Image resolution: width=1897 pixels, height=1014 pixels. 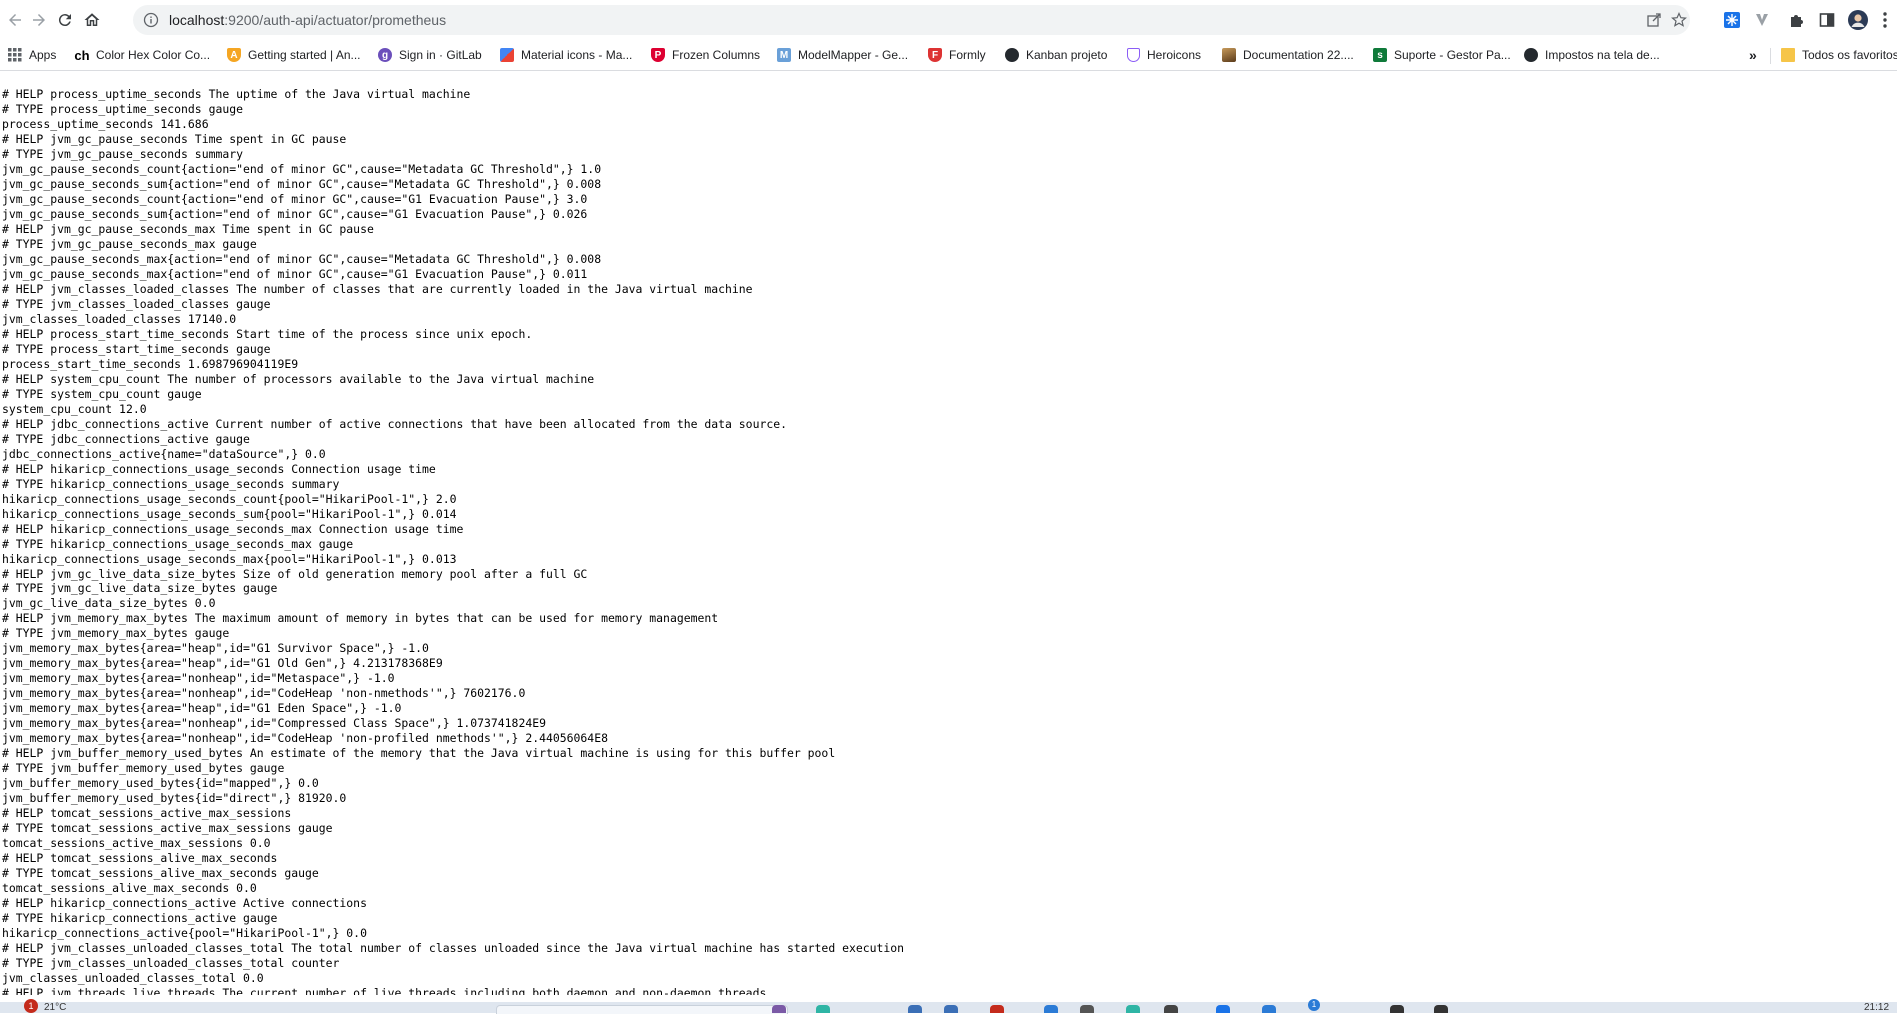 I want to click on forward-button, so click(x=39, y=20).